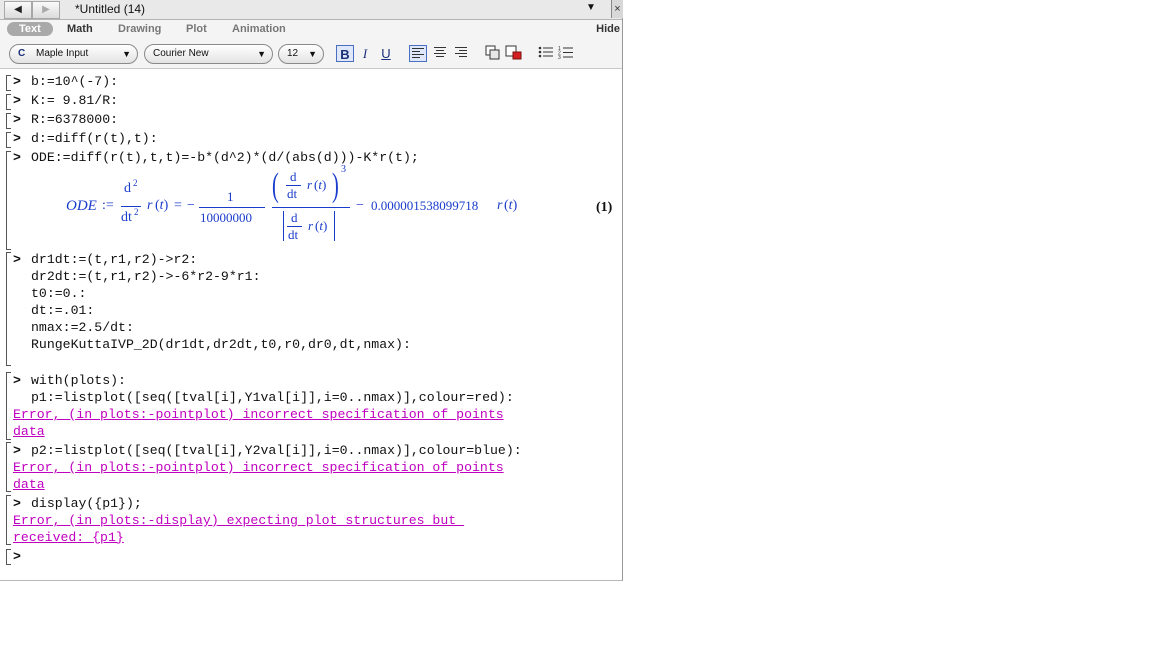 The image size is (1152, 648). What do you see at coordinates (74, 81) in the screenshot?
I see `input-line-b: b:=10^(-7):` at bounding box center [74, 81].